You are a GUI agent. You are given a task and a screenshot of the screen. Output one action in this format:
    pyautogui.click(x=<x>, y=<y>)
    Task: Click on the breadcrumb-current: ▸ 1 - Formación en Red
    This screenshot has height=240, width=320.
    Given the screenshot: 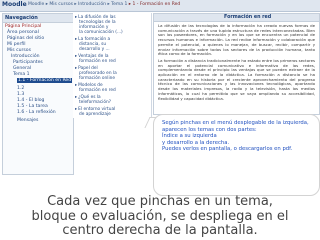 What is the action you would take?
    pyautogui.click(x=154, y=4)
    